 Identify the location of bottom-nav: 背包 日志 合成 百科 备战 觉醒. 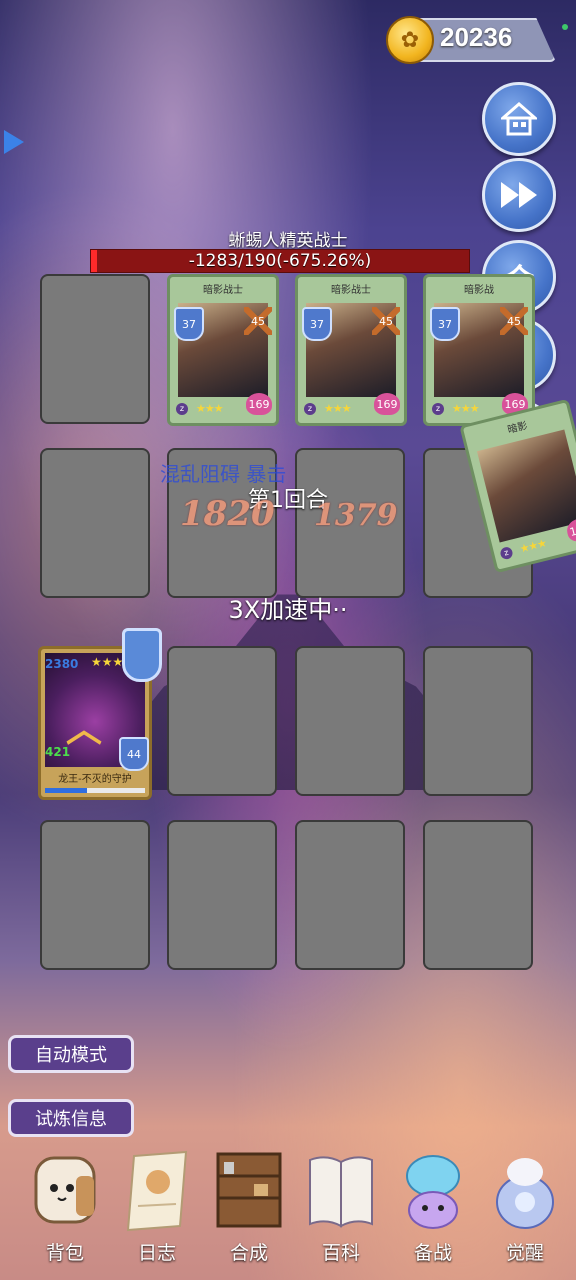
(288, 1210).